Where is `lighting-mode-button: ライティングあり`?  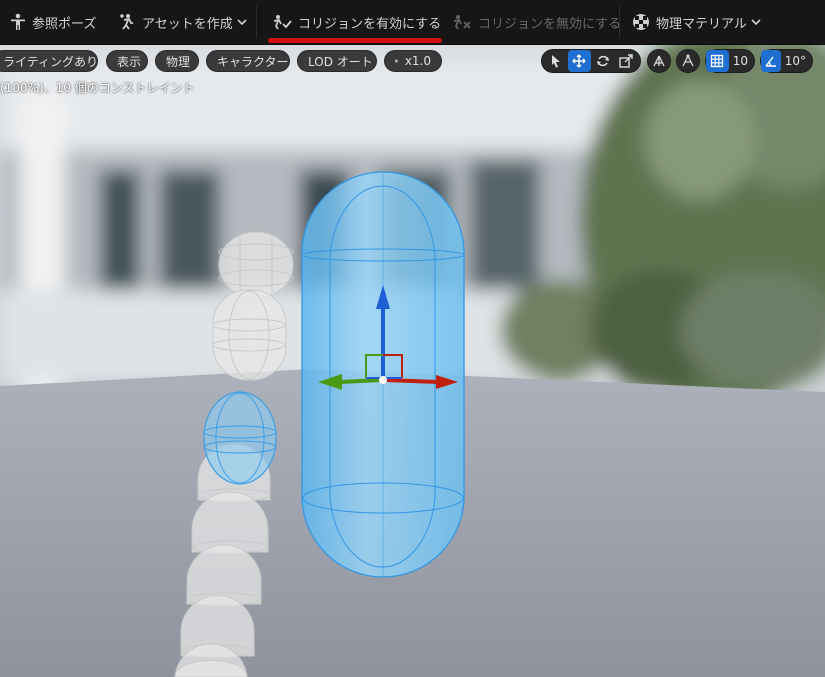
lighting-mode-button: ライティングあり is located at coordinates (49, 61).